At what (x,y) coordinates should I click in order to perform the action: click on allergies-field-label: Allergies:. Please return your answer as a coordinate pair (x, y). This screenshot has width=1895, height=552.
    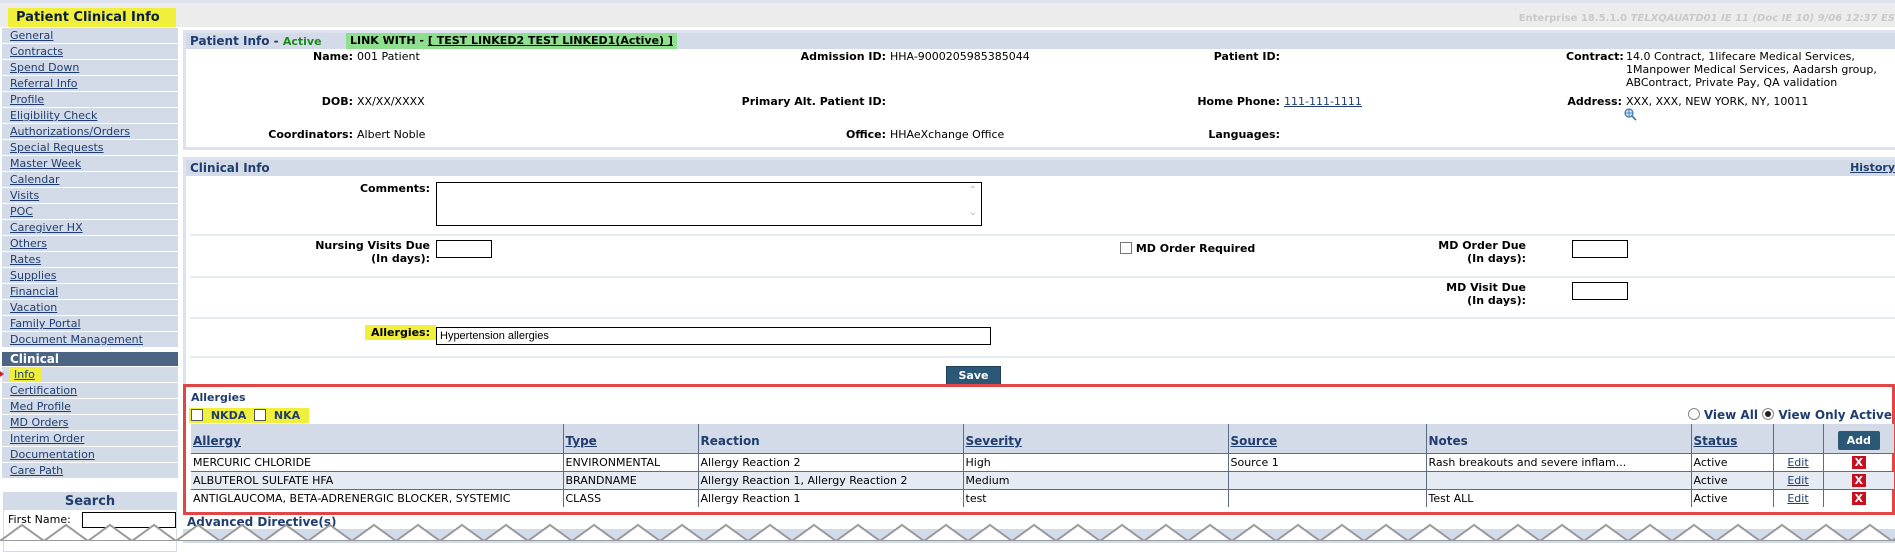
    Looking at the image, I should click on (386, 332).